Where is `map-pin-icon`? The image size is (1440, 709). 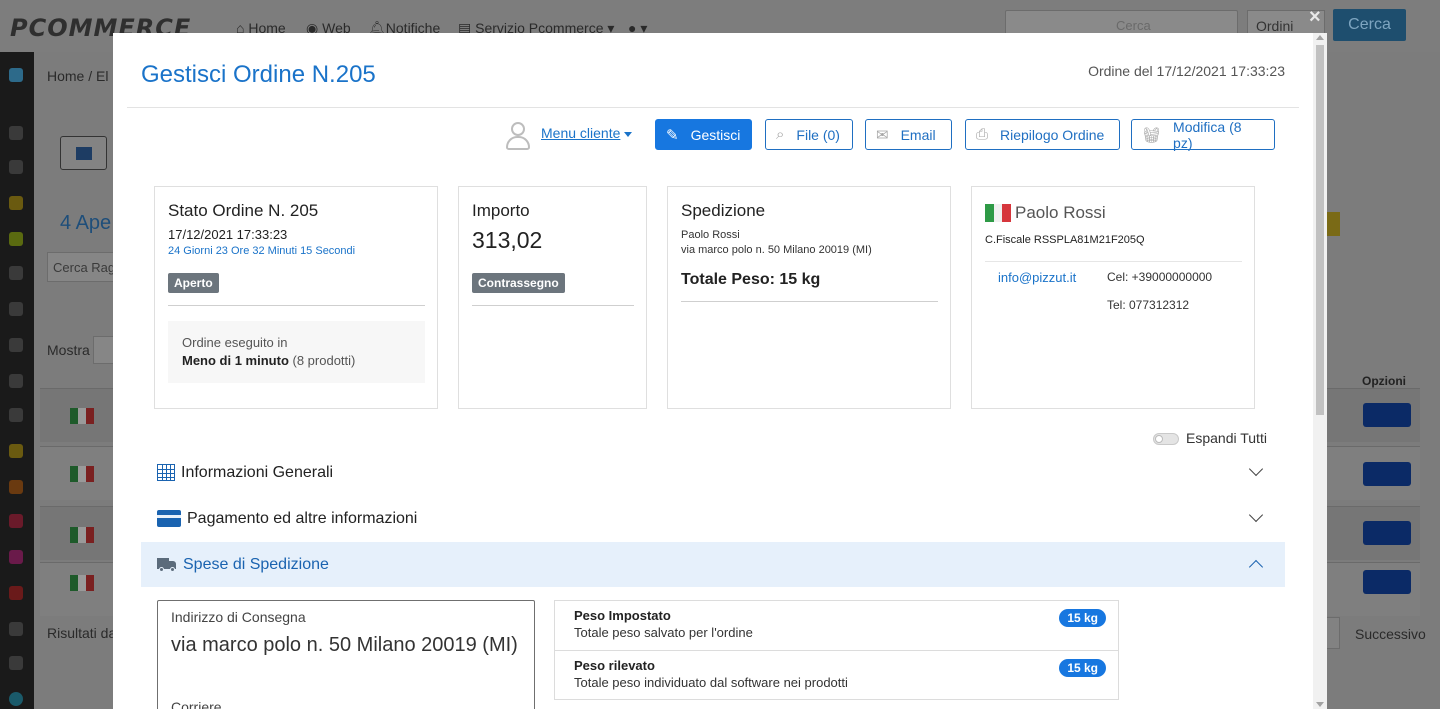 map-pin-icon is located at coordinates (16, 309).